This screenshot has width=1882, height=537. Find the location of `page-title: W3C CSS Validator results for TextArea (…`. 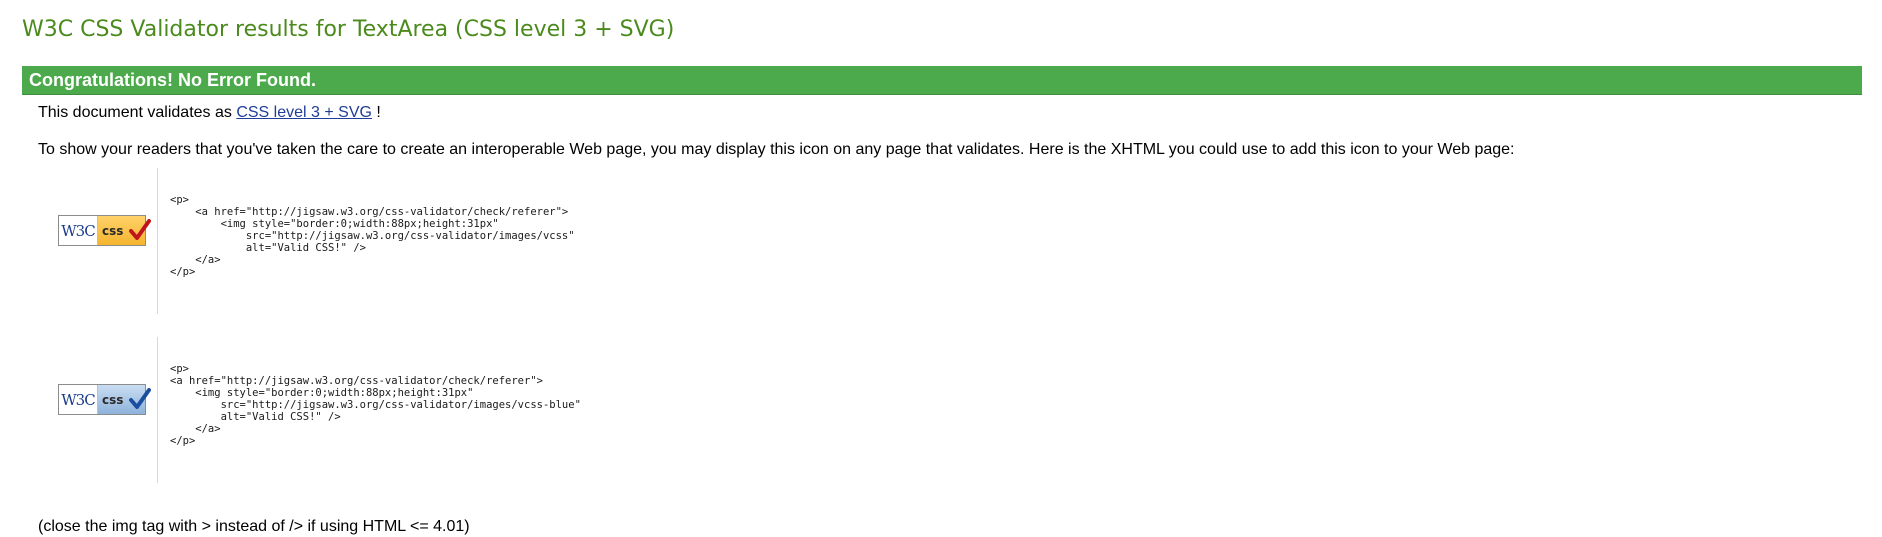

page-title: W3C CSS Validator results for TextArea (… is located at coordinates (348, 29).